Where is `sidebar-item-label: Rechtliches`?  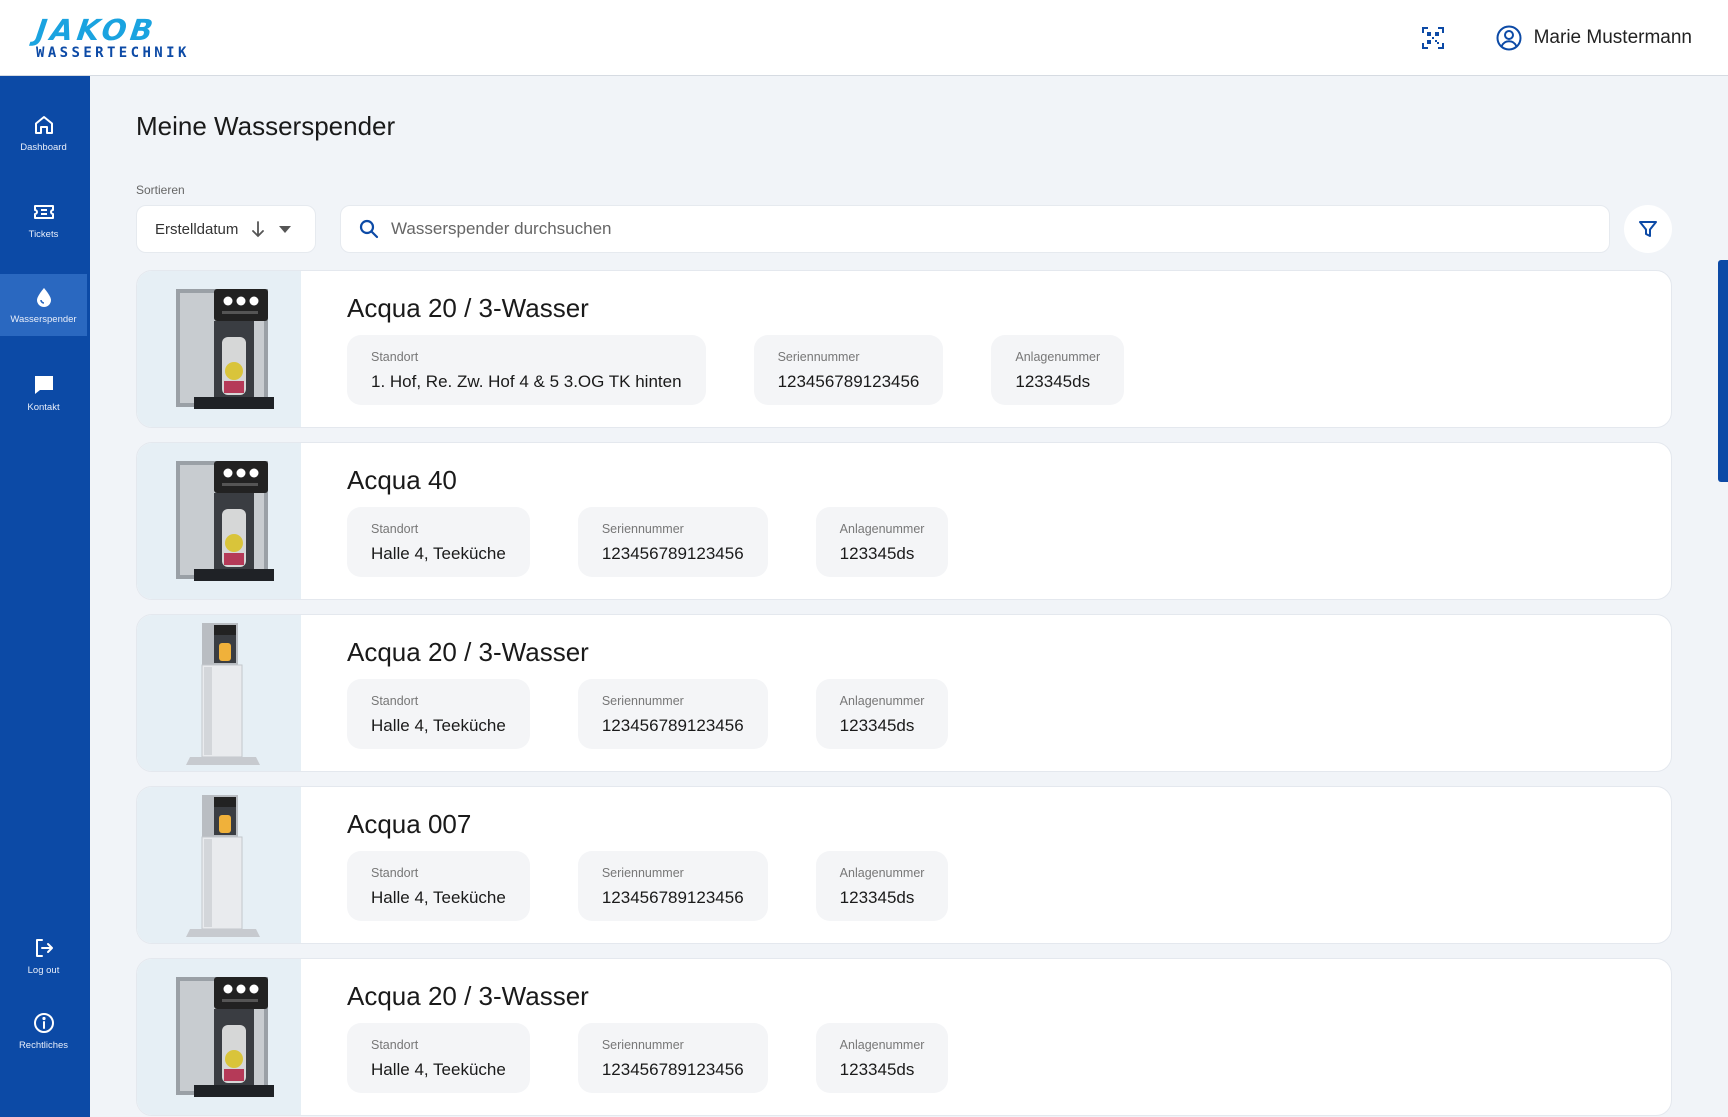 sidebar-item-label: Rechtliches is located at coordinates (43, 1045).